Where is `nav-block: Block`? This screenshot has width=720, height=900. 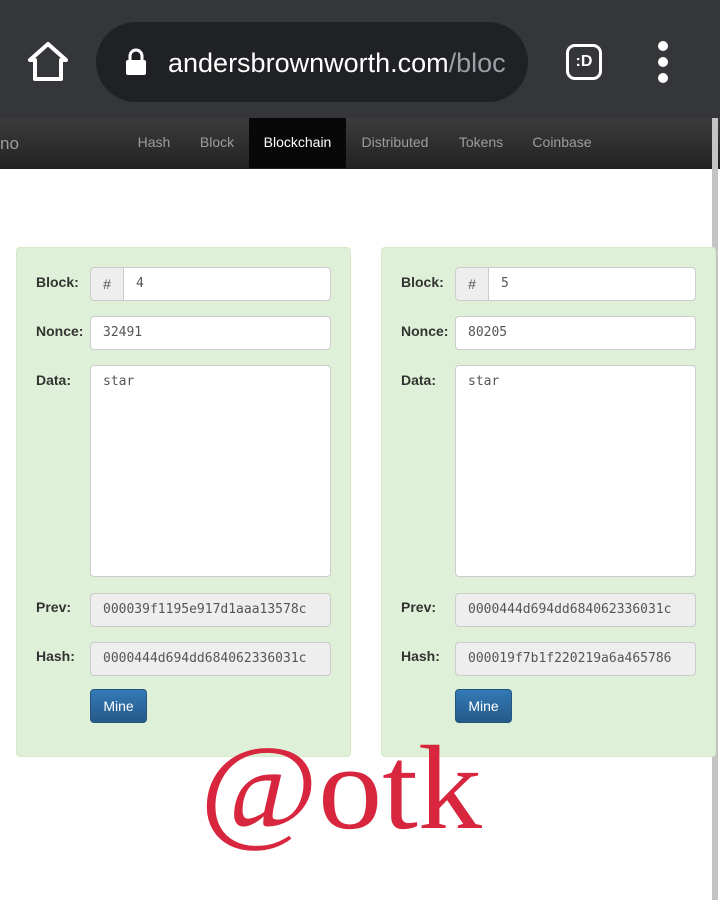
nav-block: Block is located at coordinates (217, 143).